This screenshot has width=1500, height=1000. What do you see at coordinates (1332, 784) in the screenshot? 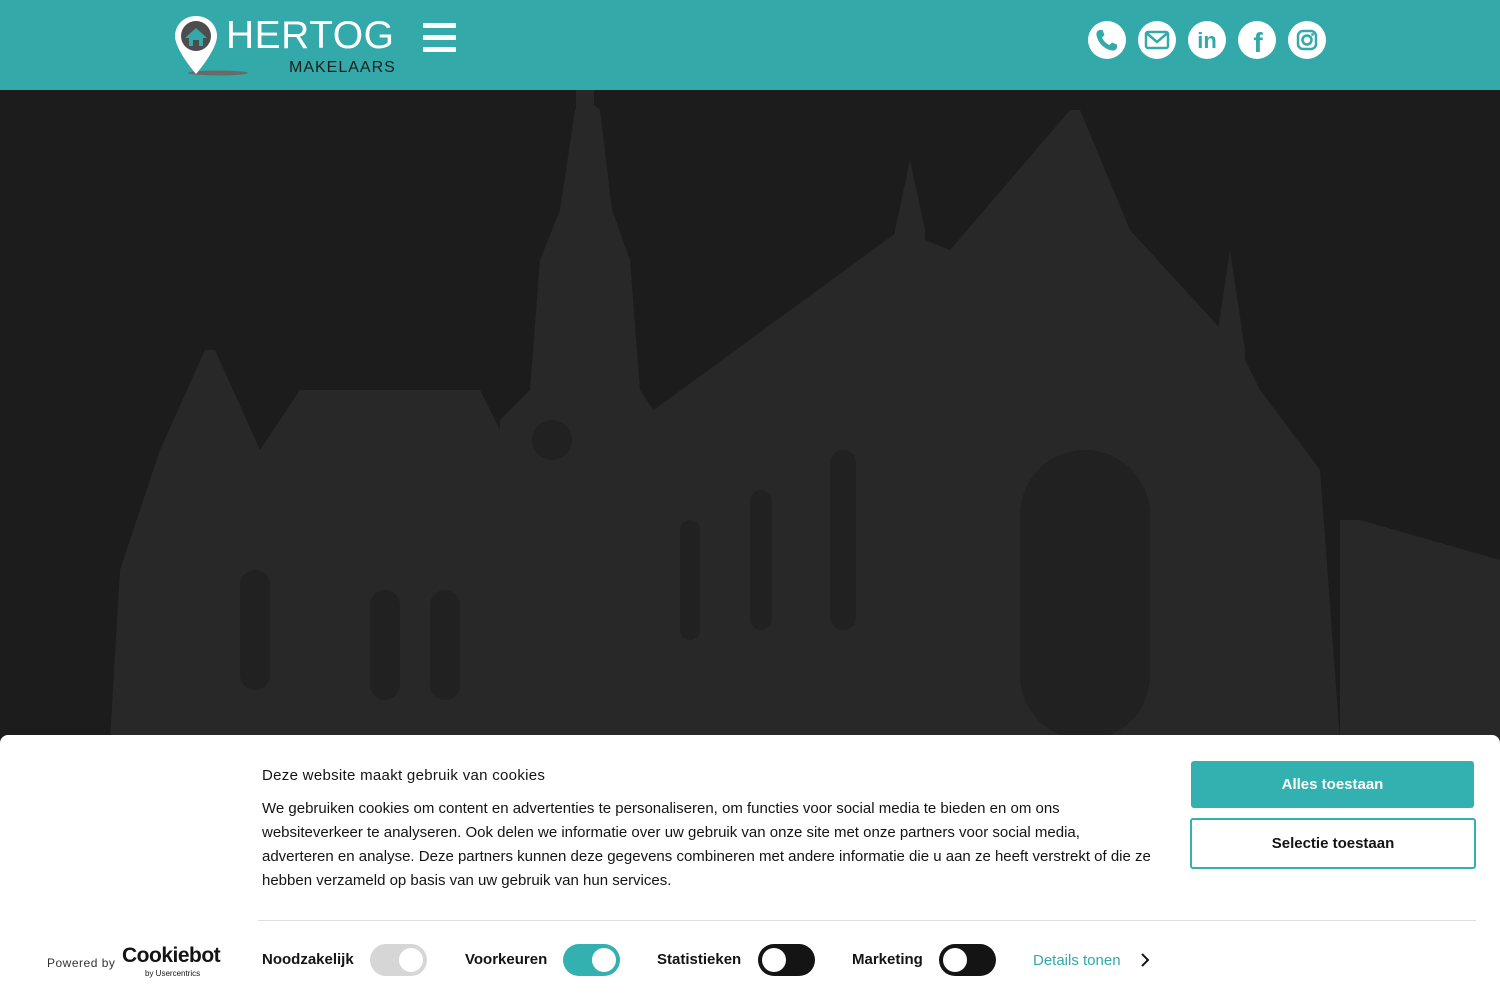
I see `allow-all-button: Alles toestaan` at bounding box center [1332, 784].